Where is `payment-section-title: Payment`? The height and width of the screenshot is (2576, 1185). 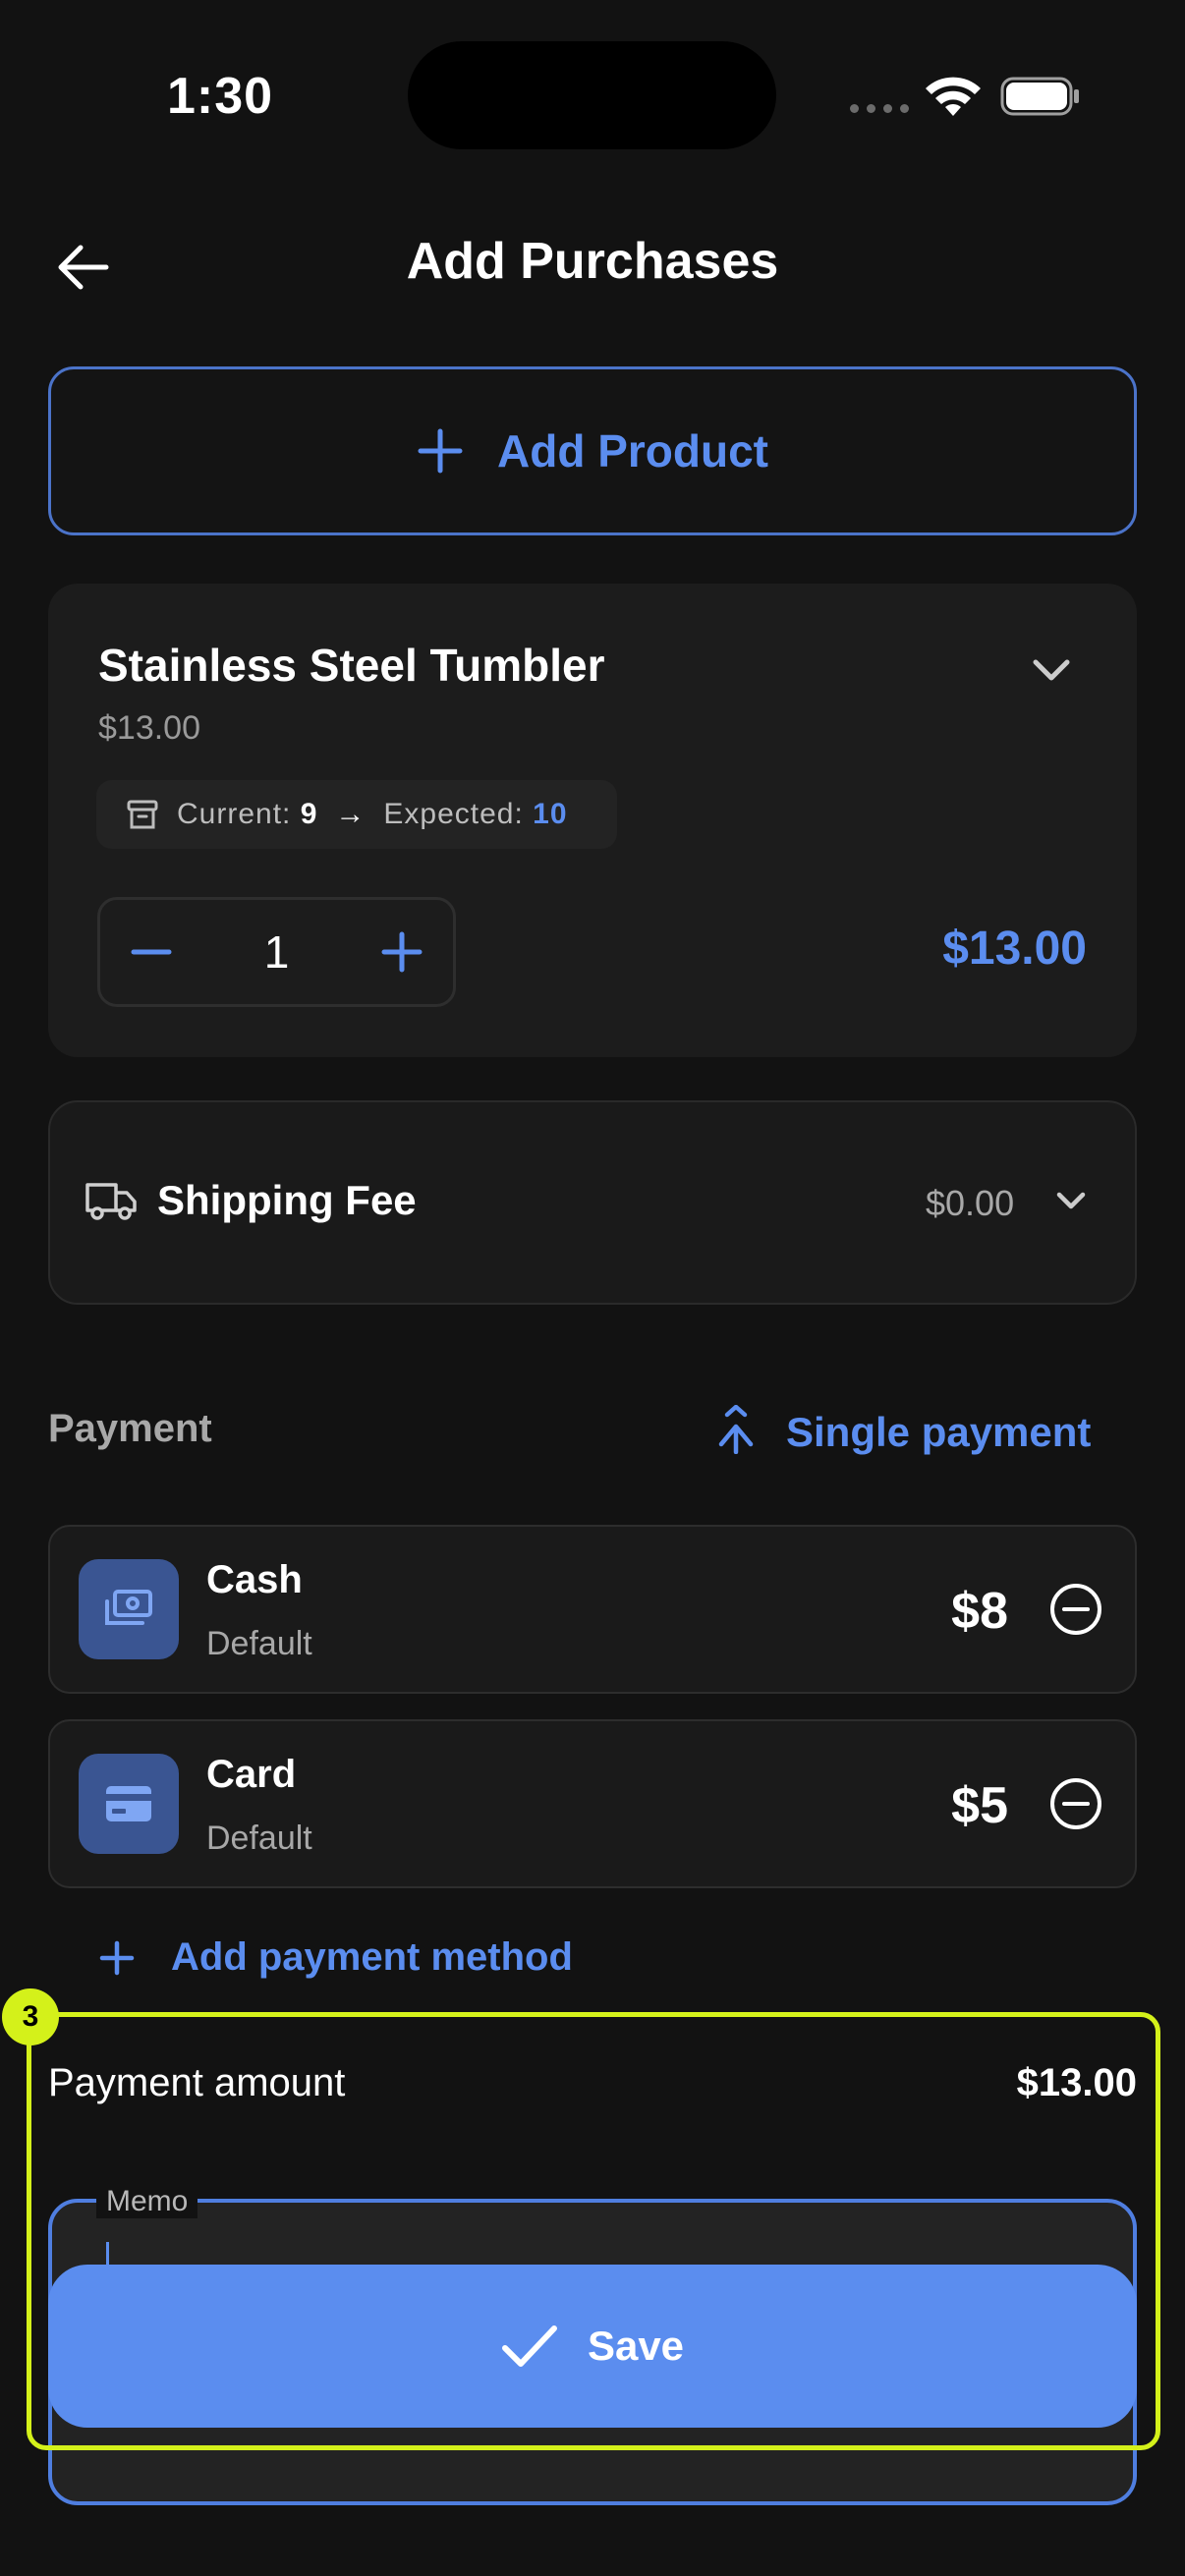
payment-section-title: Payment is located at coordinates (130, 1428).